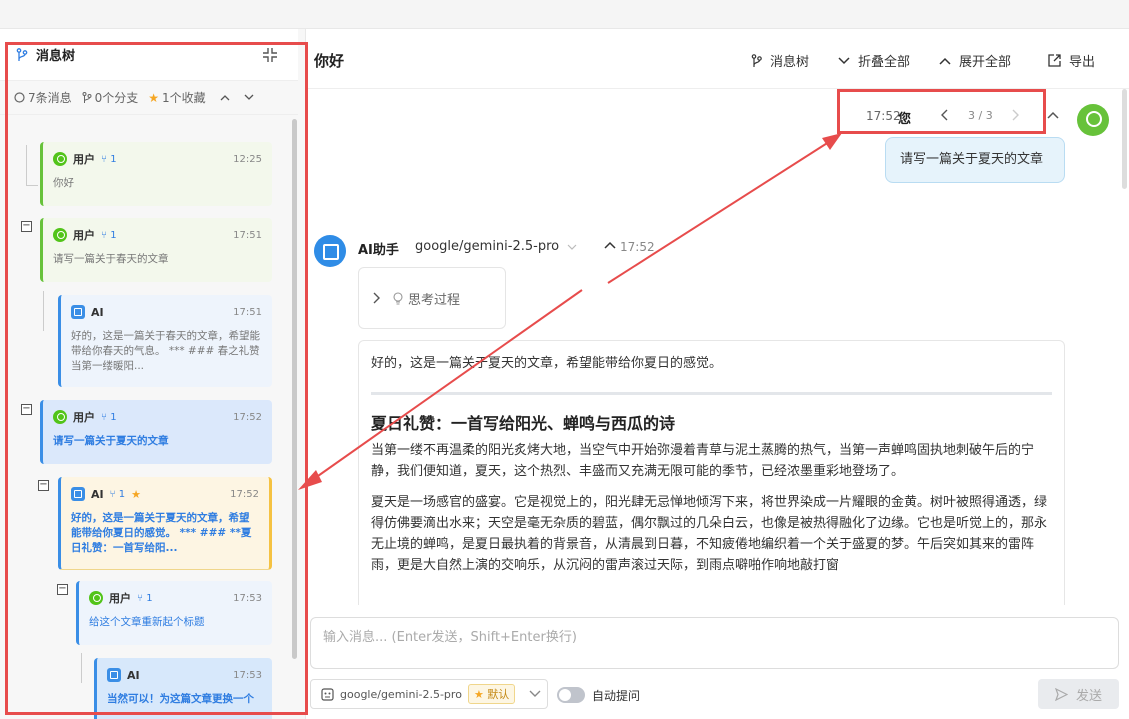 This screenshot has width=1129, height=719. I want to click on chat-header: 你好 消息树 折叠全部 展开全部 导出, so click(718, 59).